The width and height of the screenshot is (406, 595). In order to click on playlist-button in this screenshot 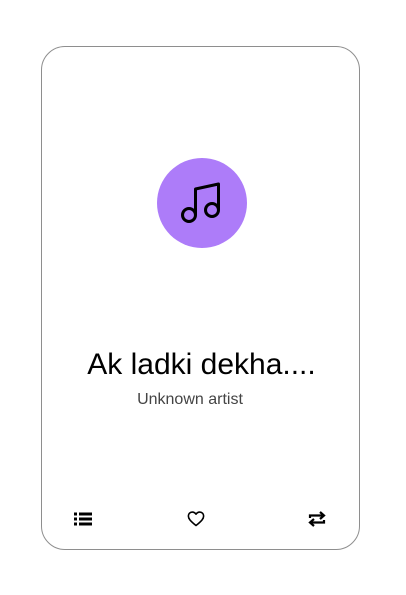, I will do `click(83, 519)`.